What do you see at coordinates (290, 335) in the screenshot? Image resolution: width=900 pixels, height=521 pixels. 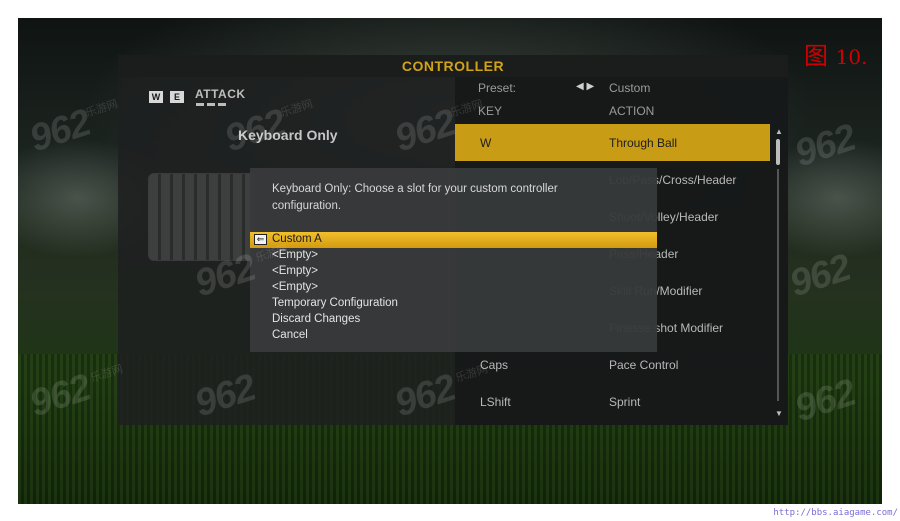 I see `option-label: Cancel` at bounding box center [290, 335].